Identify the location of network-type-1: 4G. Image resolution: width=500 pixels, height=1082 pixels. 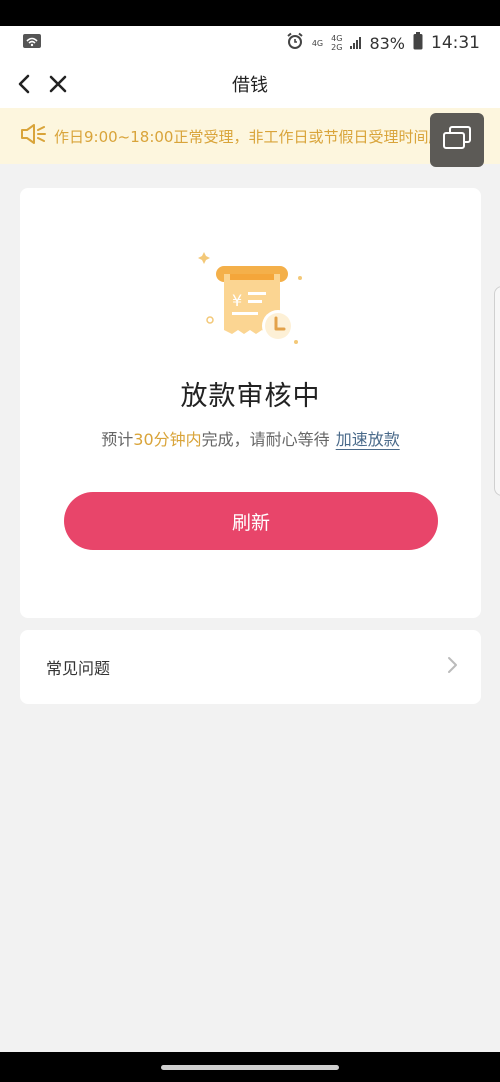
(317, 43).